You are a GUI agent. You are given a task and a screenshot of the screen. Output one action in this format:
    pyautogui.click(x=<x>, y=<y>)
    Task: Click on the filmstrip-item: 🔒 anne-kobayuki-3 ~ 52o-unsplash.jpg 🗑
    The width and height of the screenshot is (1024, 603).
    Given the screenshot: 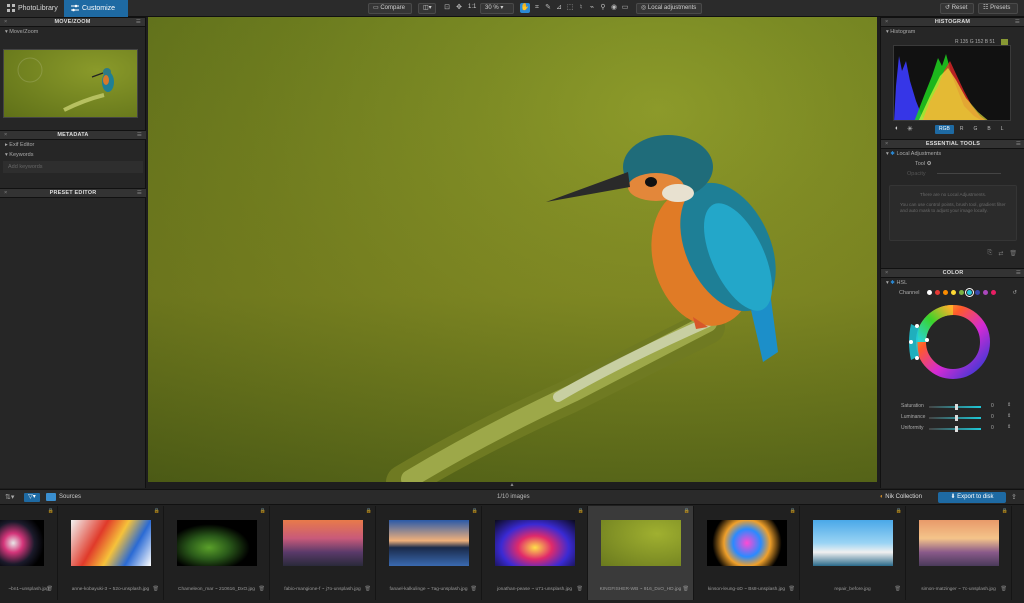 What is the action you would take?
    pyautogui.click(x=111, y=553)
    